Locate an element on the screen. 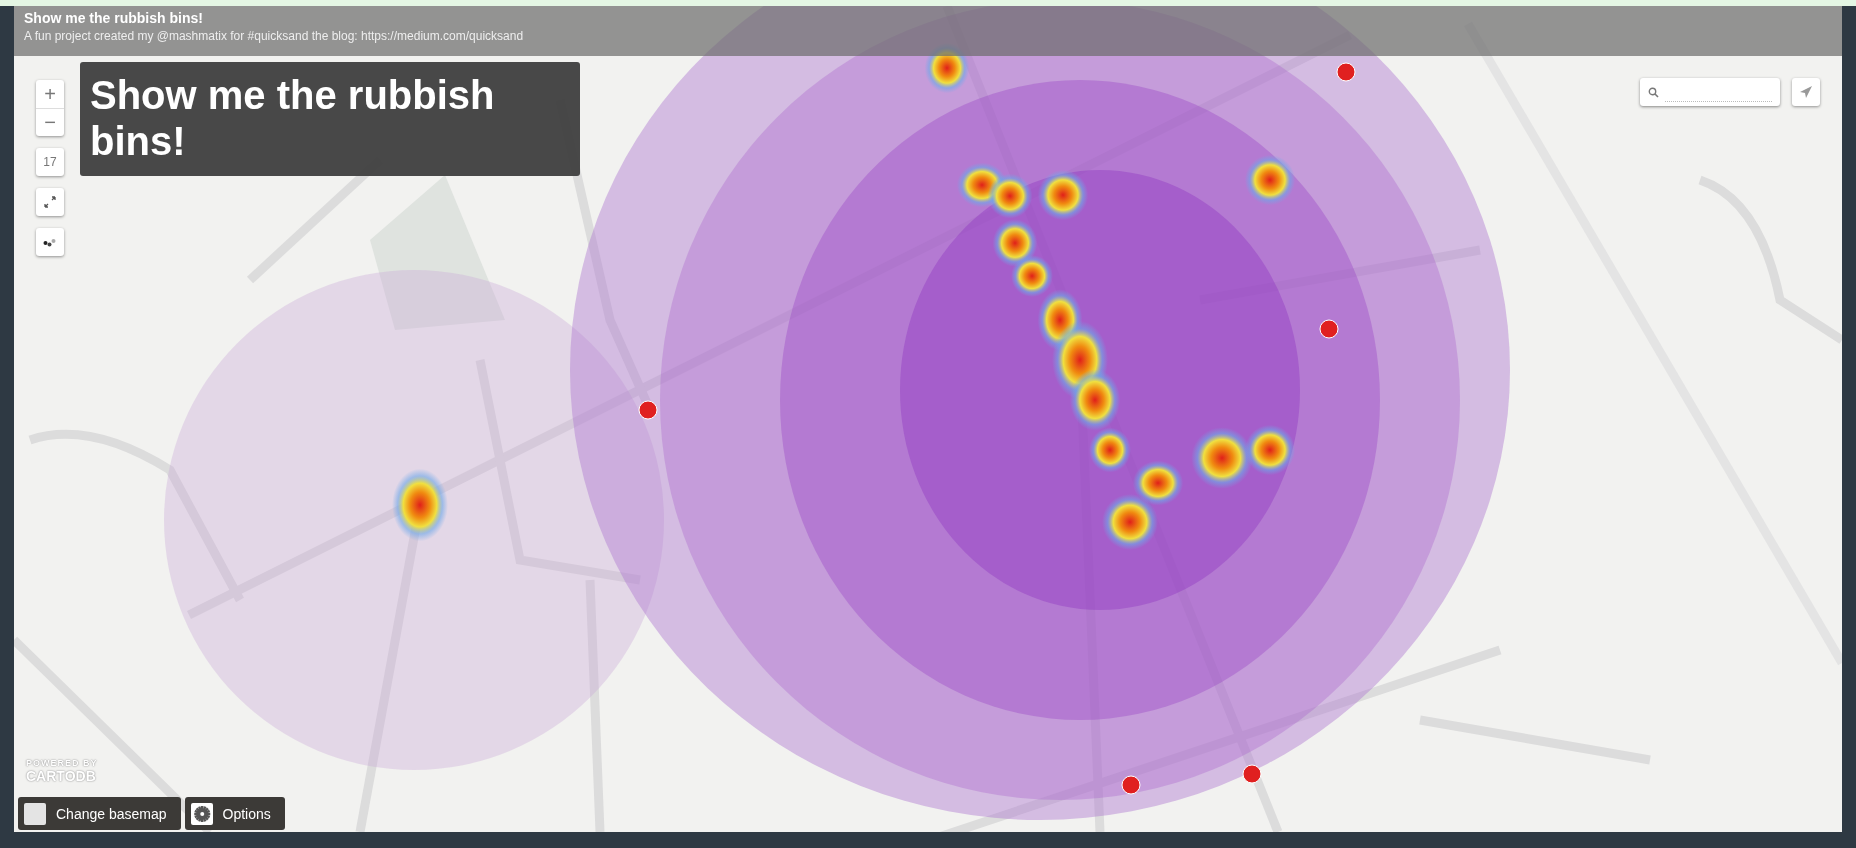 This screenshot has width=1856, height=848. location-arrow-icon is located at coordinates (1806, 92).